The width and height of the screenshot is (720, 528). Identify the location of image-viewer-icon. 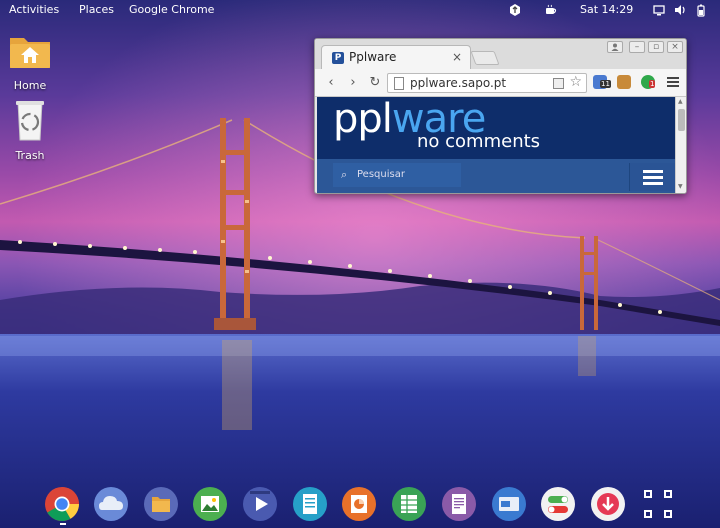
(210, 504).